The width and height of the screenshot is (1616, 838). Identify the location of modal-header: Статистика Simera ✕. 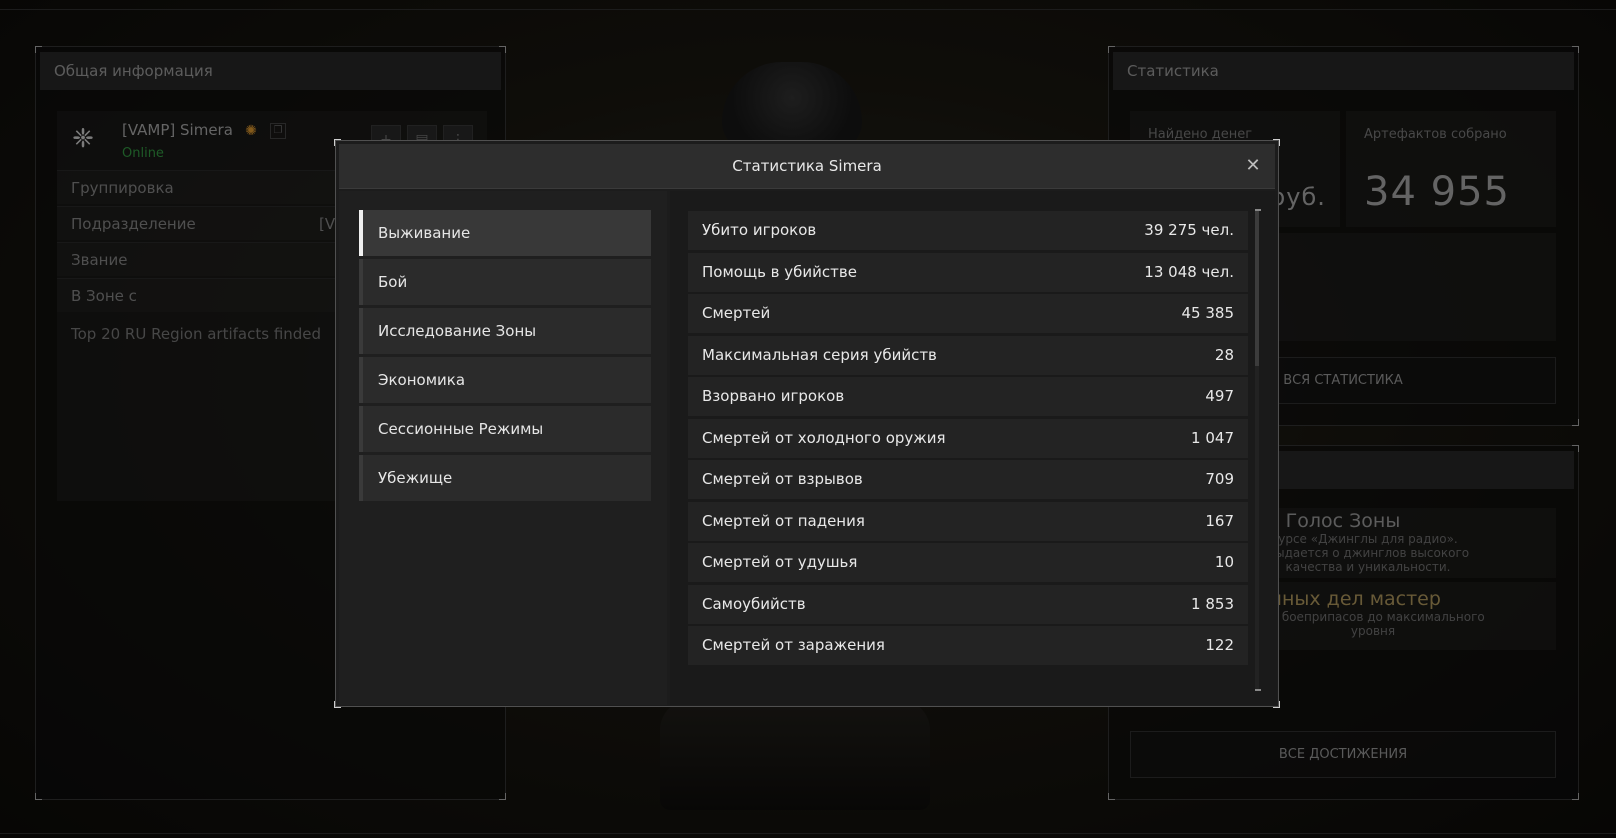
(807, 166).